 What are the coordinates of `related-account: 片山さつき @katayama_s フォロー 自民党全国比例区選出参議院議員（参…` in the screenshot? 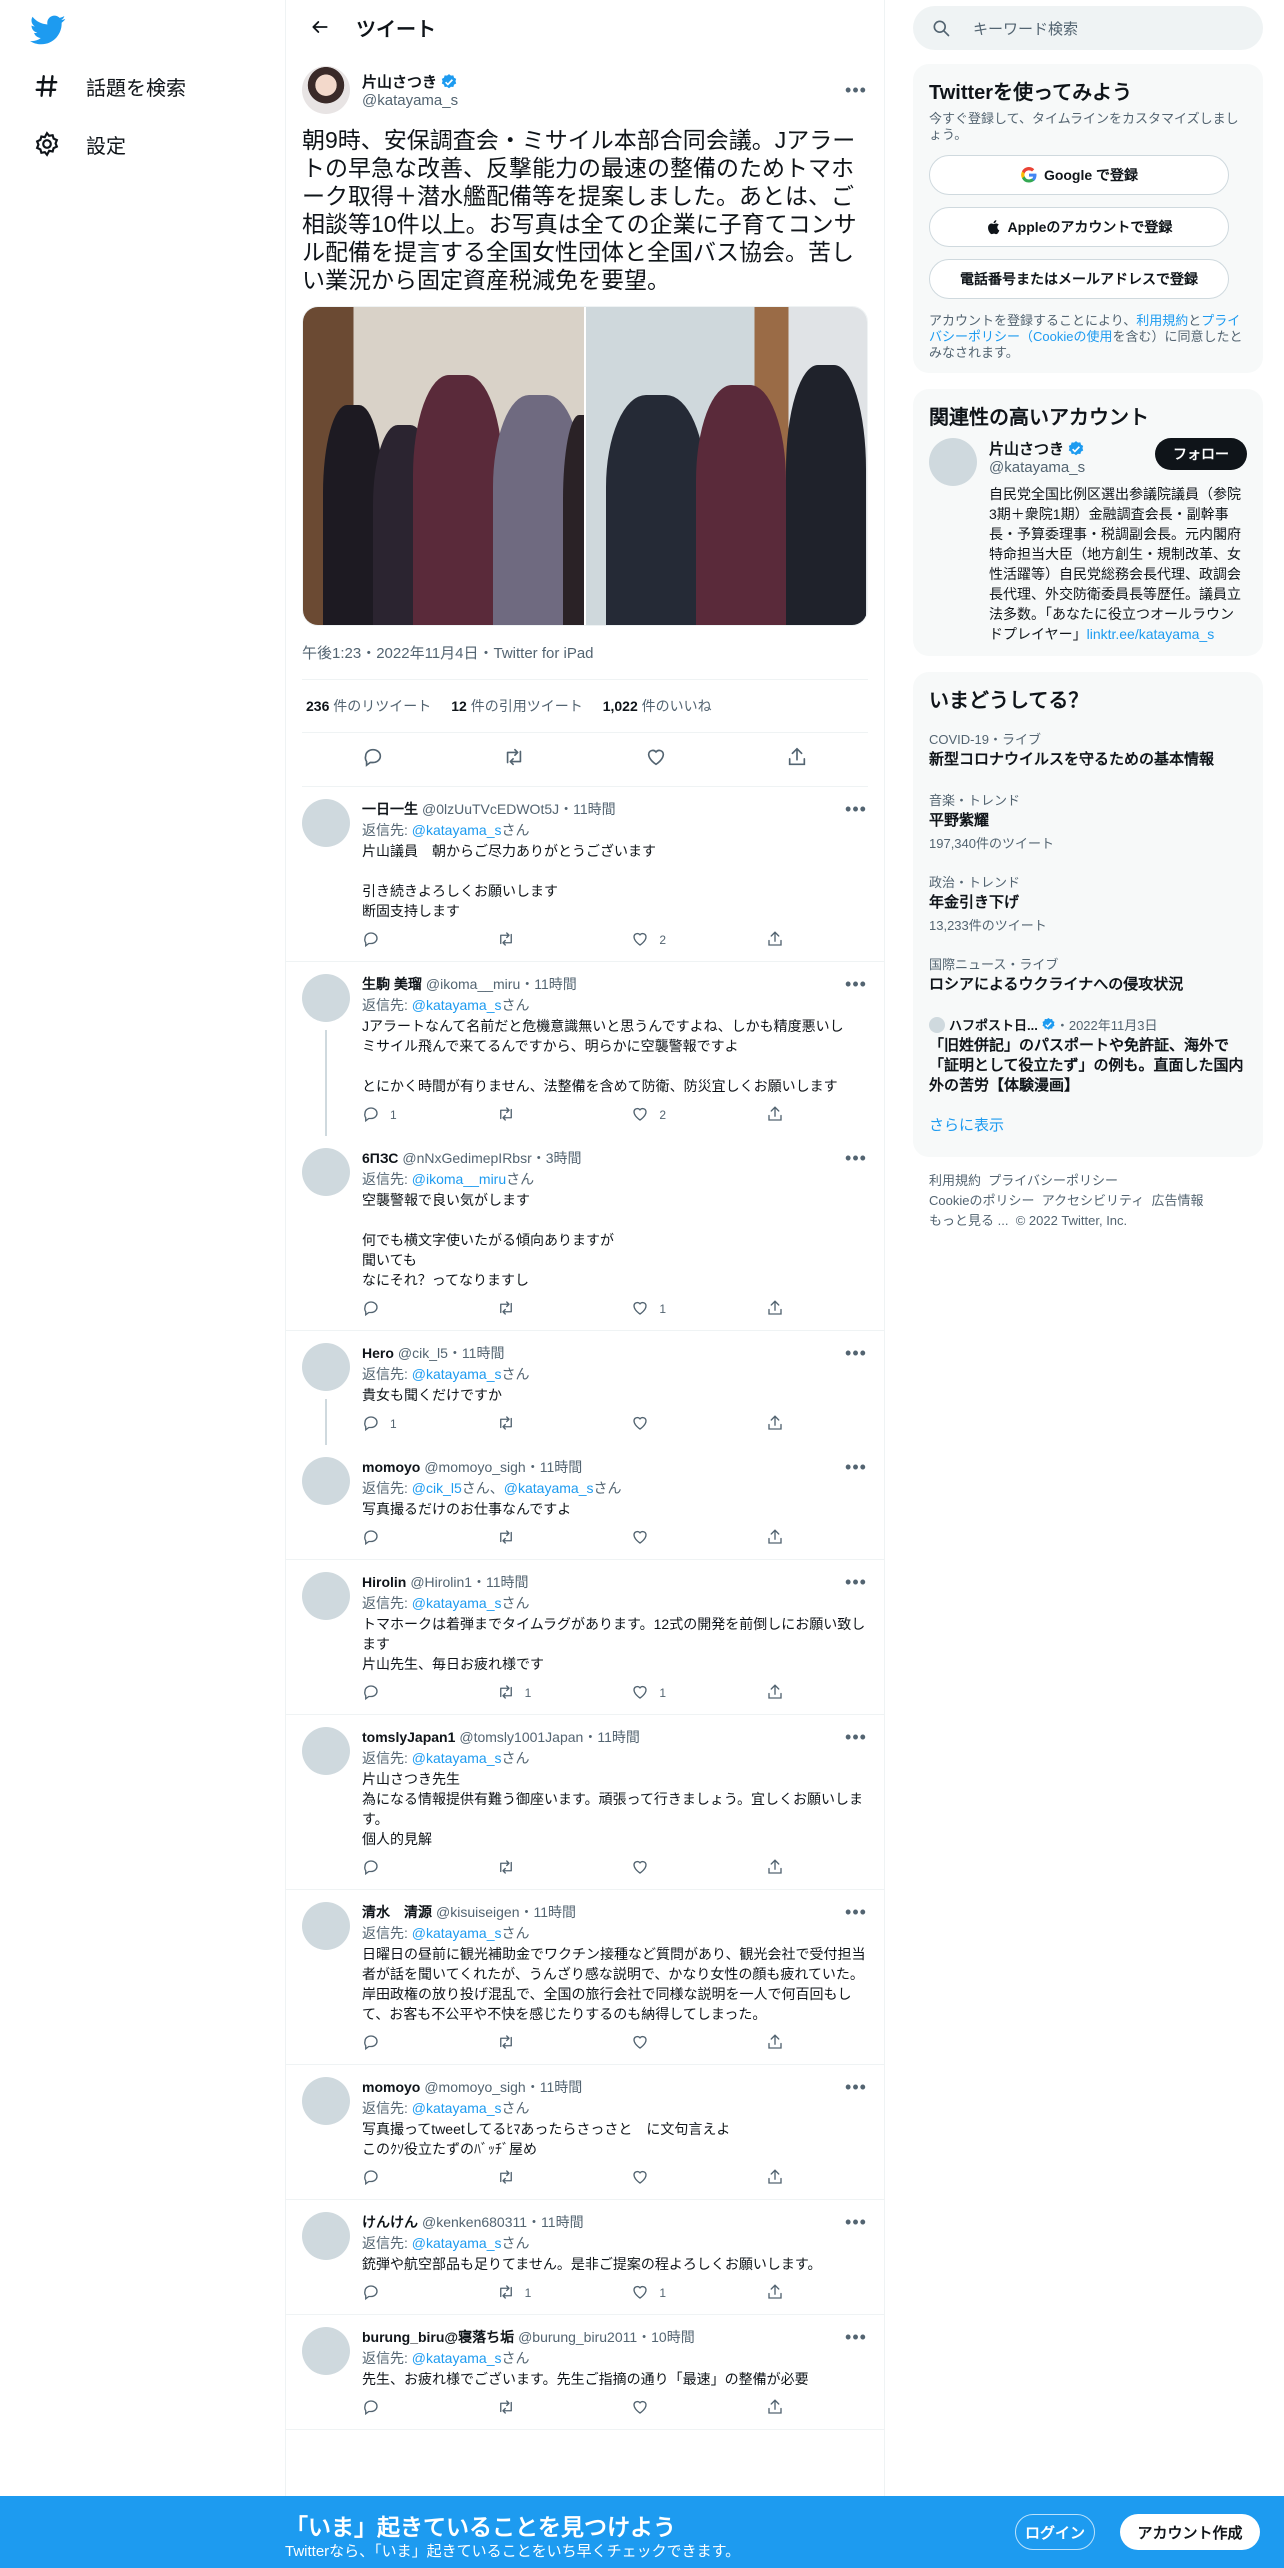 It's located at (1088, 541).